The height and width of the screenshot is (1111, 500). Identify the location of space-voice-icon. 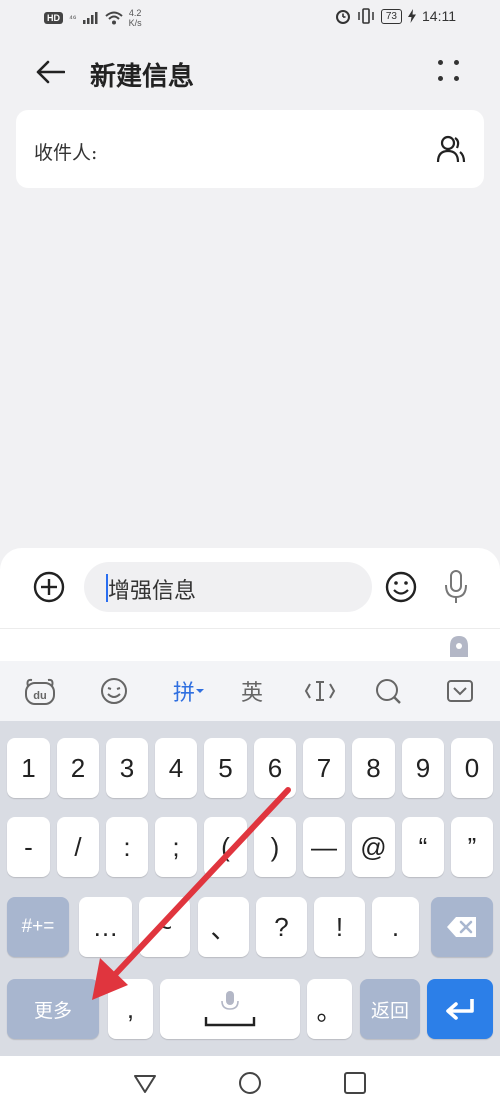
(230, 1009).